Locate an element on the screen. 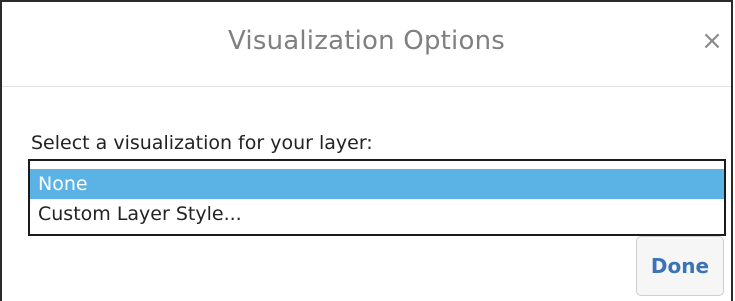 This screenshot has height=301, width=735. dialog-title: Visualization Options is located at coordinates (366, 41).